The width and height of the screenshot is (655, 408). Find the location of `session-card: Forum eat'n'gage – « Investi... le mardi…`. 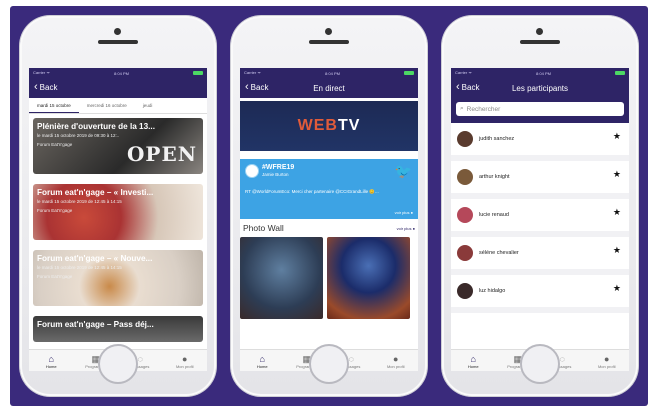

session-card: Forum eat'n'gage – « Investi... le mardi… is located at coordinates (118, 212).